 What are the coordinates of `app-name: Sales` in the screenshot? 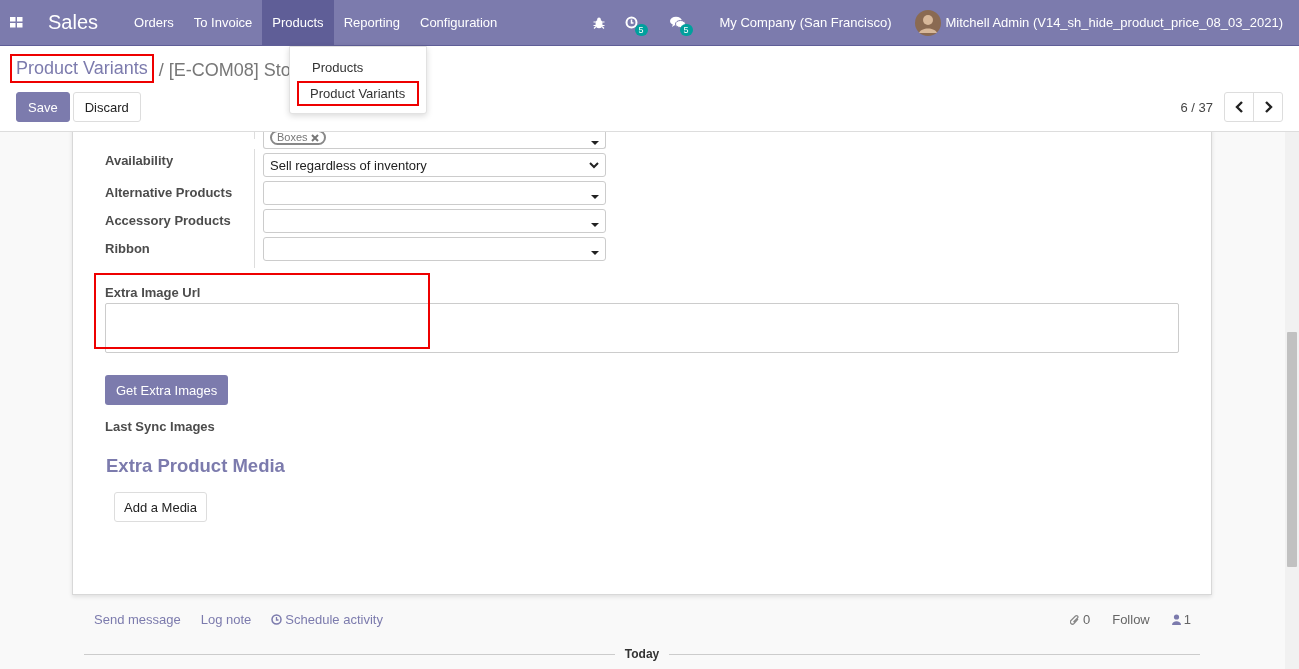 It's located at (73, 22).